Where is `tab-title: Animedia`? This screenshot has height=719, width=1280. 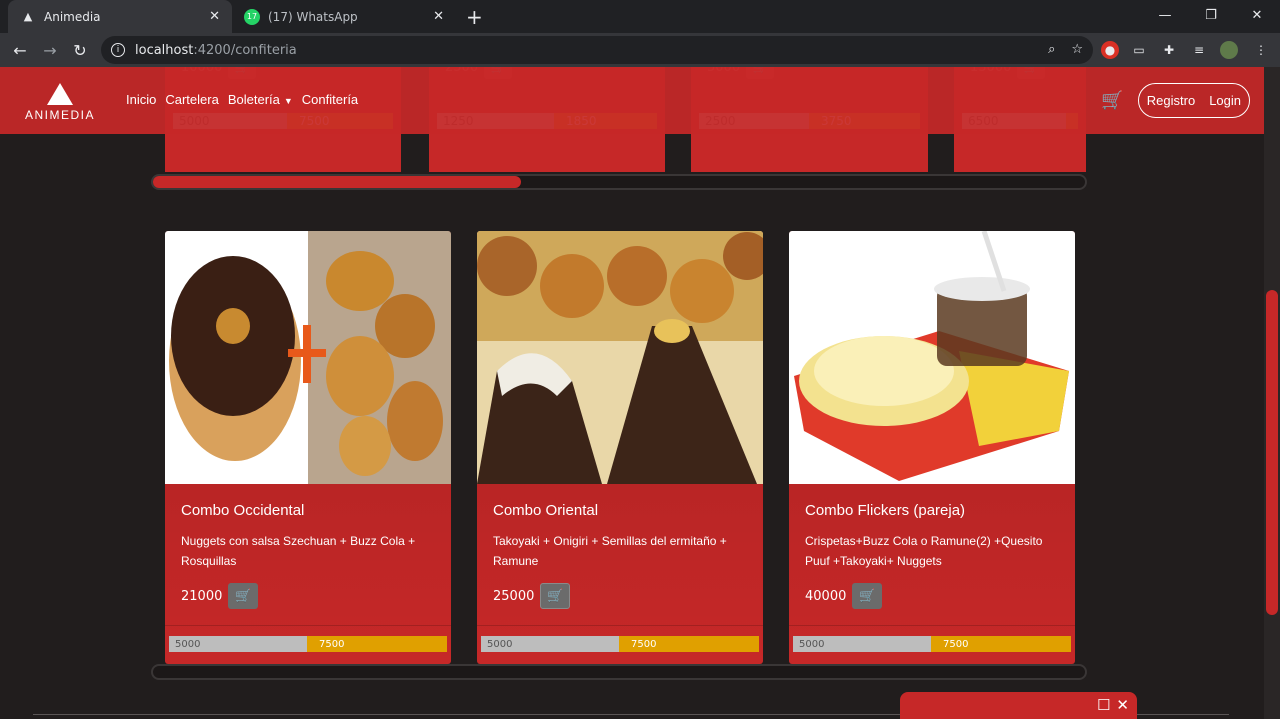 tab-title: Animedia is located at coordinates (72, 16).